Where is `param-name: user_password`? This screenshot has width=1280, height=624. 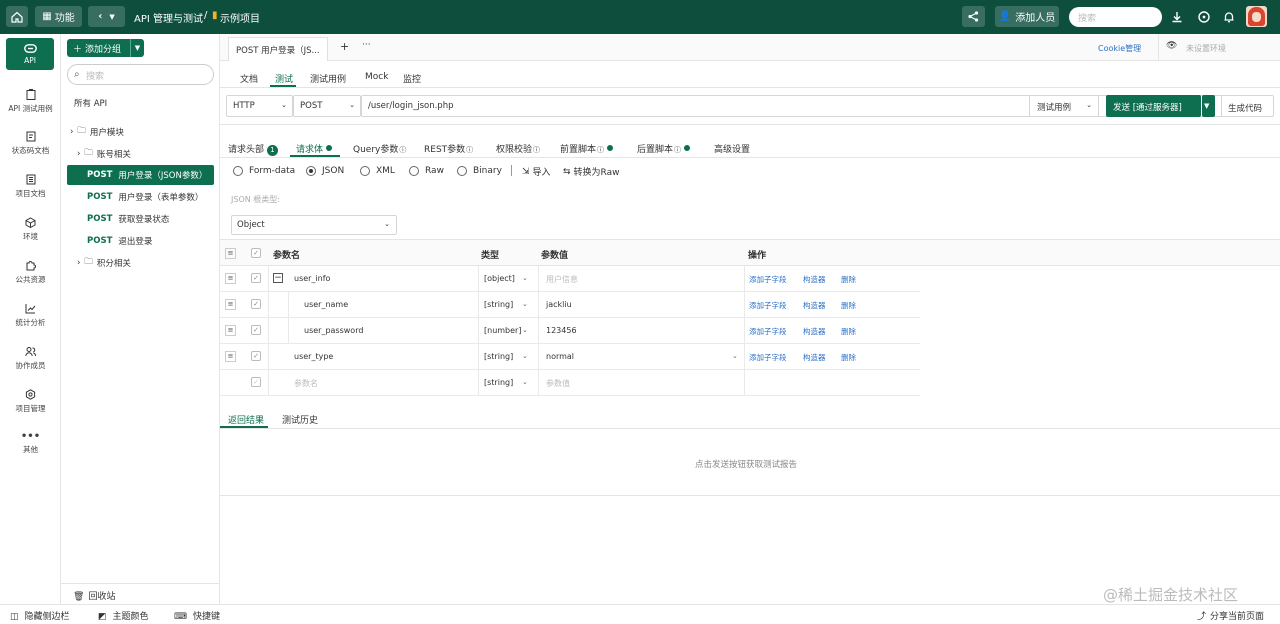 param-name: user_password is located at coordinates (333, 330).